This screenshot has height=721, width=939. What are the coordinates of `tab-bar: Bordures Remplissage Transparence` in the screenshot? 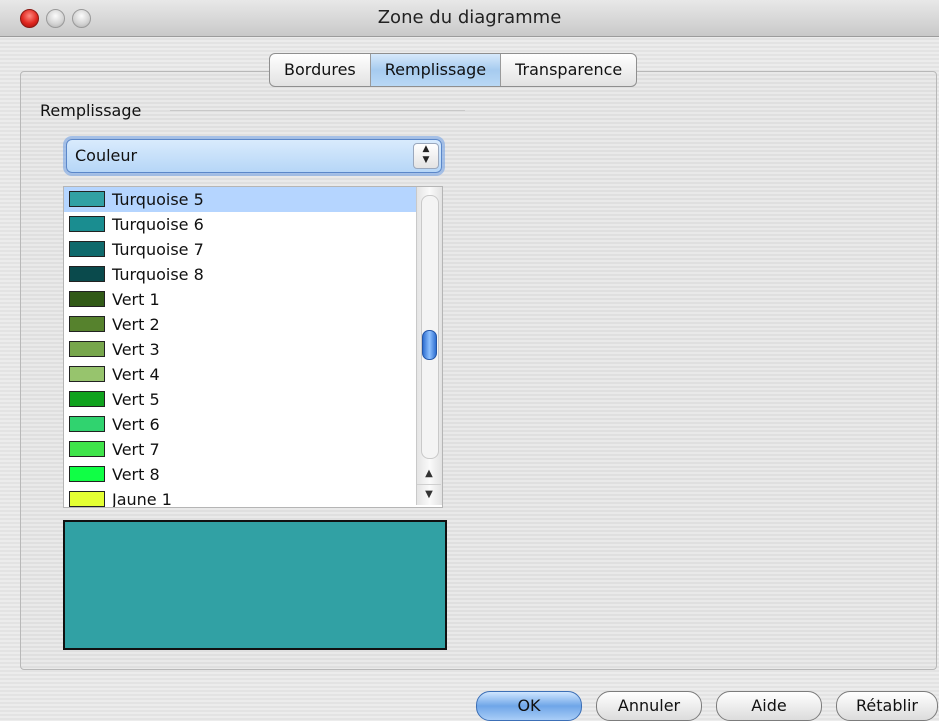 It's located at (453, 70).